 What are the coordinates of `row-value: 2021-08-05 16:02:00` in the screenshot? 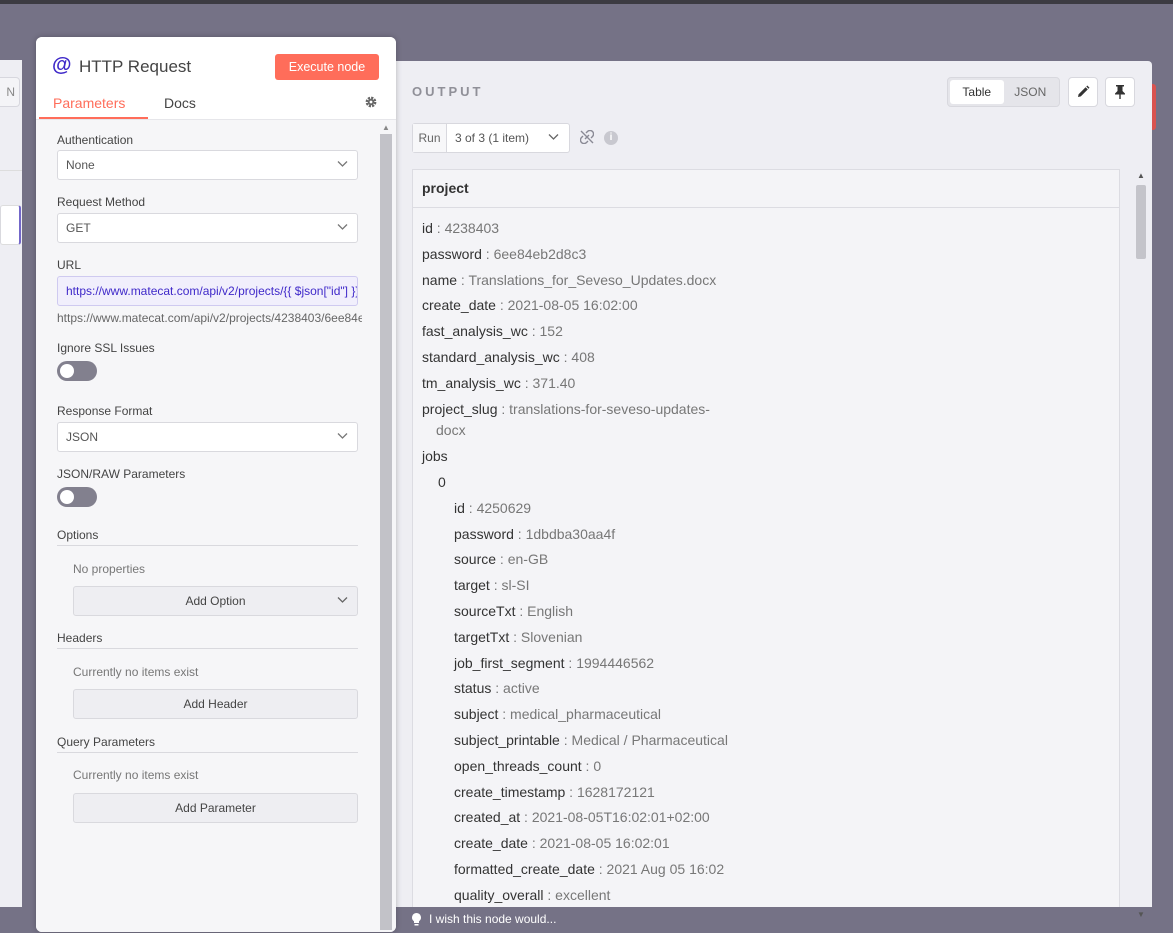 It's located at (572, 305).